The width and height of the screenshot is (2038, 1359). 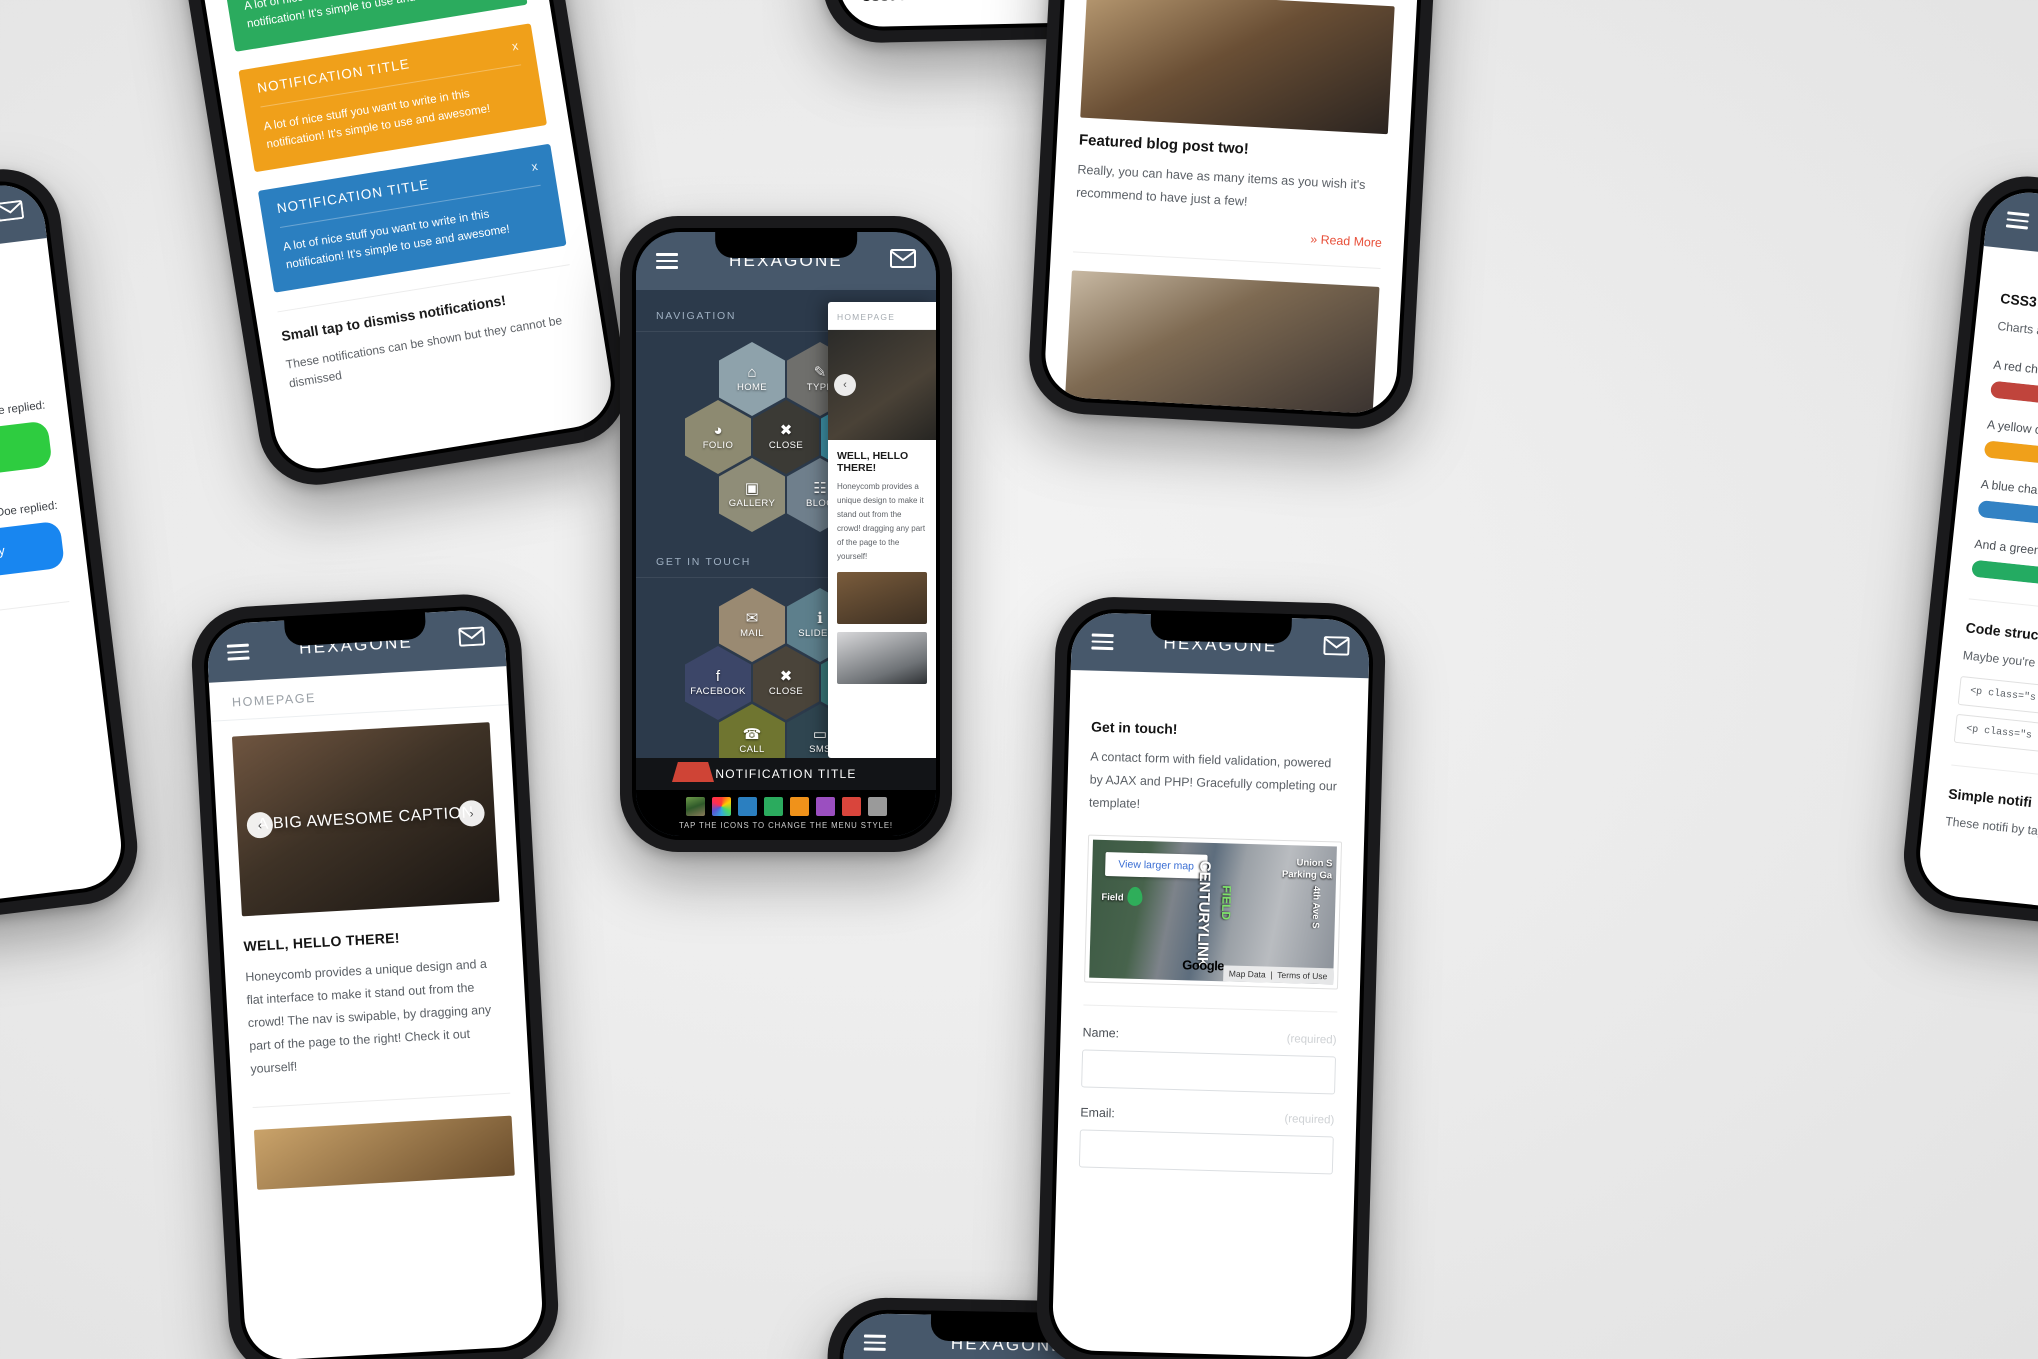 What do you see at coordinates (1302, 975) in the screenshot?
I see `terms-of-use-label: Terms of Use` at bounding box center [1302, 975].